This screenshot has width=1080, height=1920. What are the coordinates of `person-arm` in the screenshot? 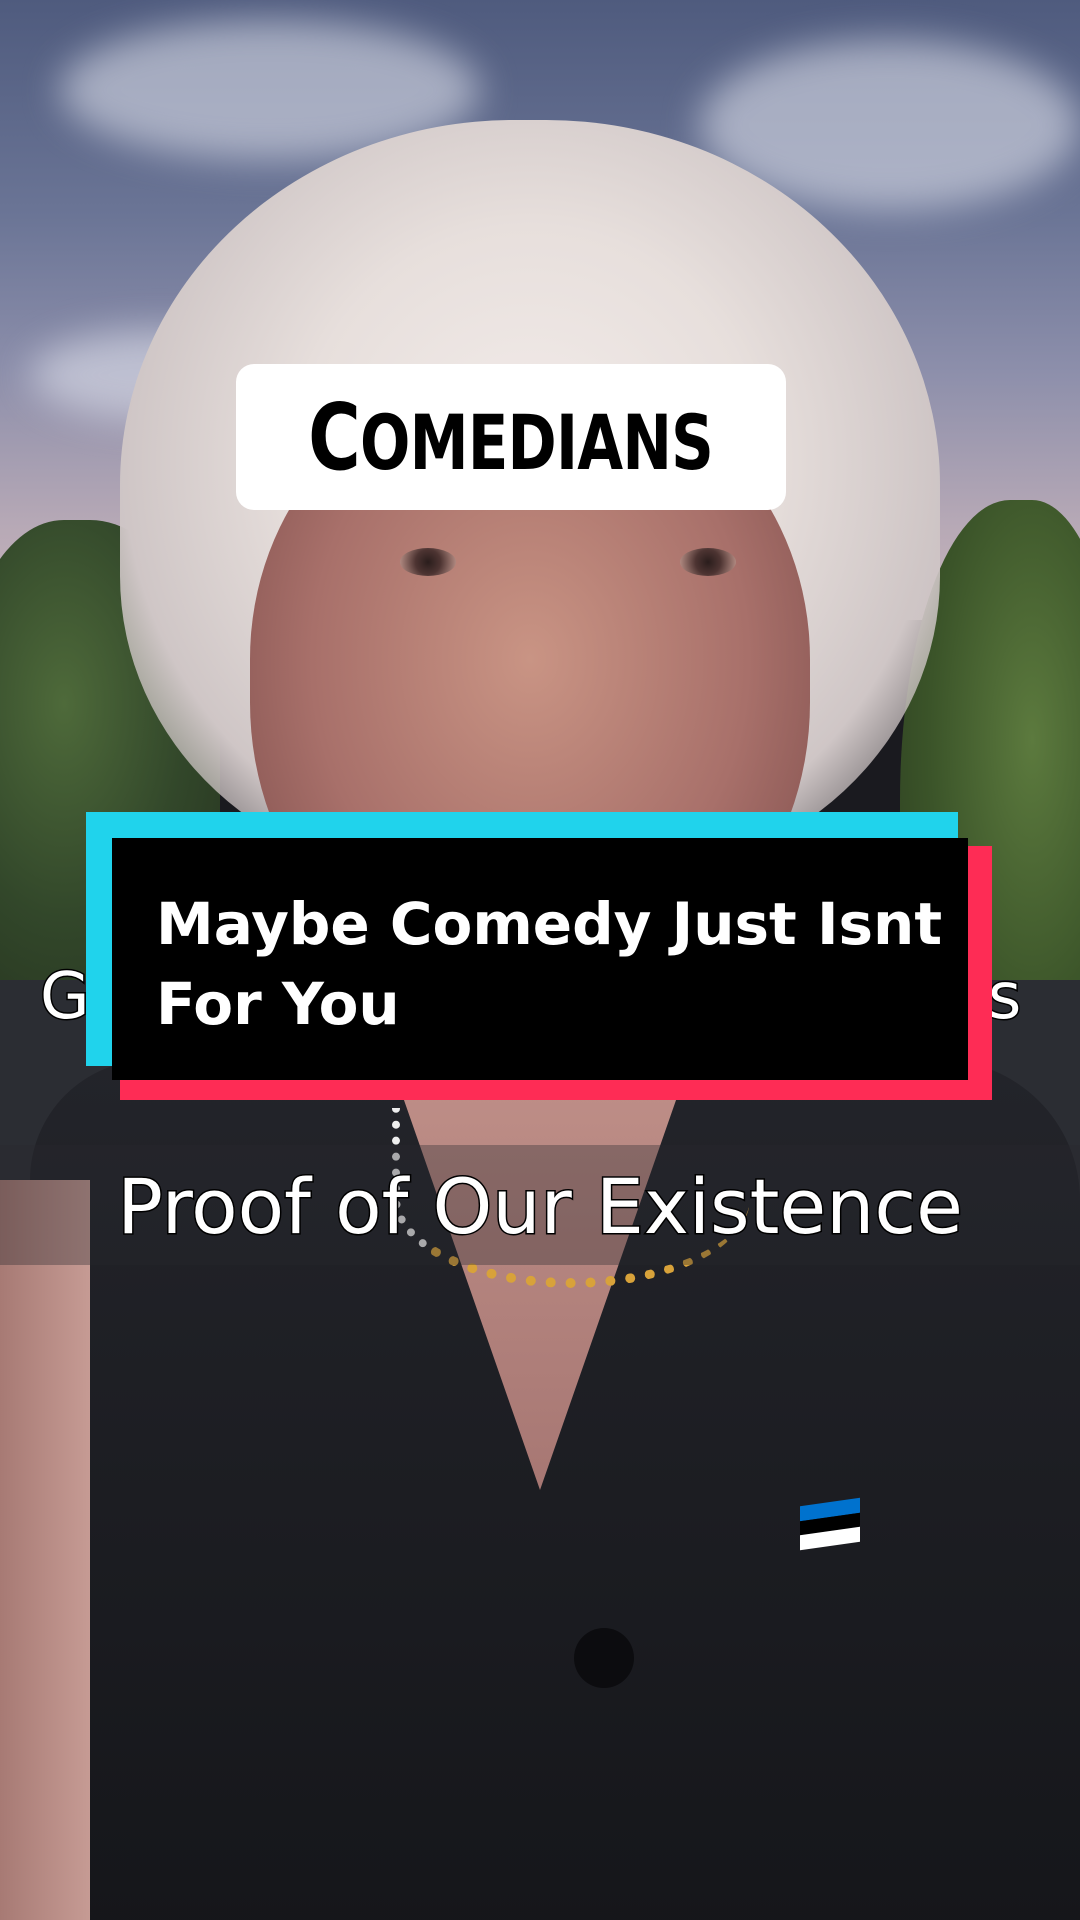 It's located at (45, 1550).